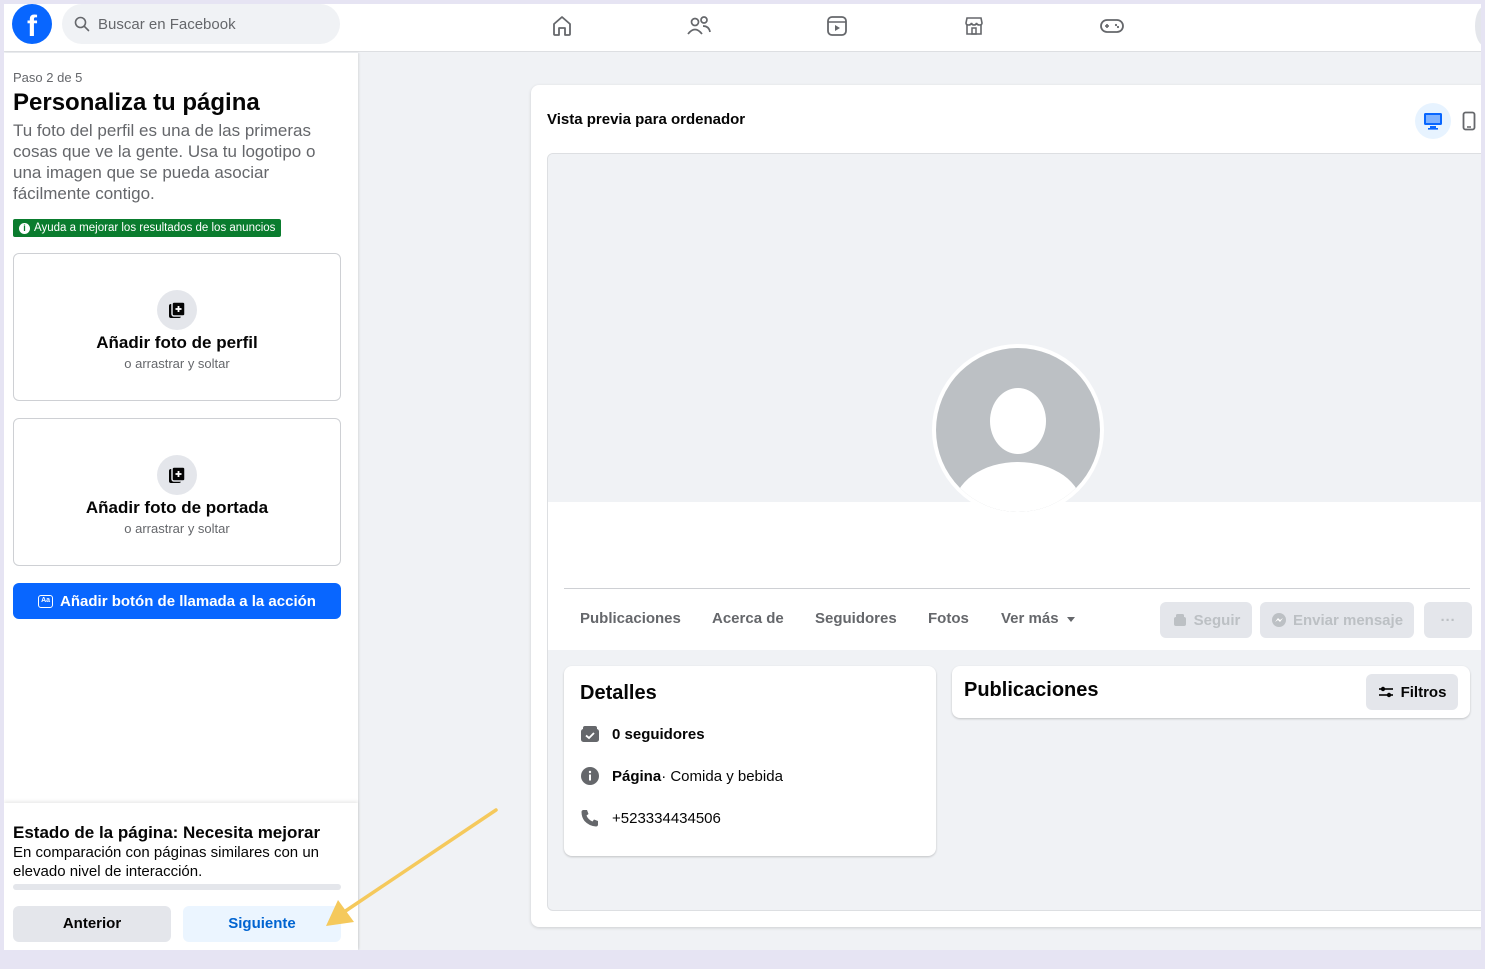 The image size is (1485, 969). Describe the element at coordinates (748, 618) in the screenshot. I see `tab-acerca-de: Acerca de` at that location.